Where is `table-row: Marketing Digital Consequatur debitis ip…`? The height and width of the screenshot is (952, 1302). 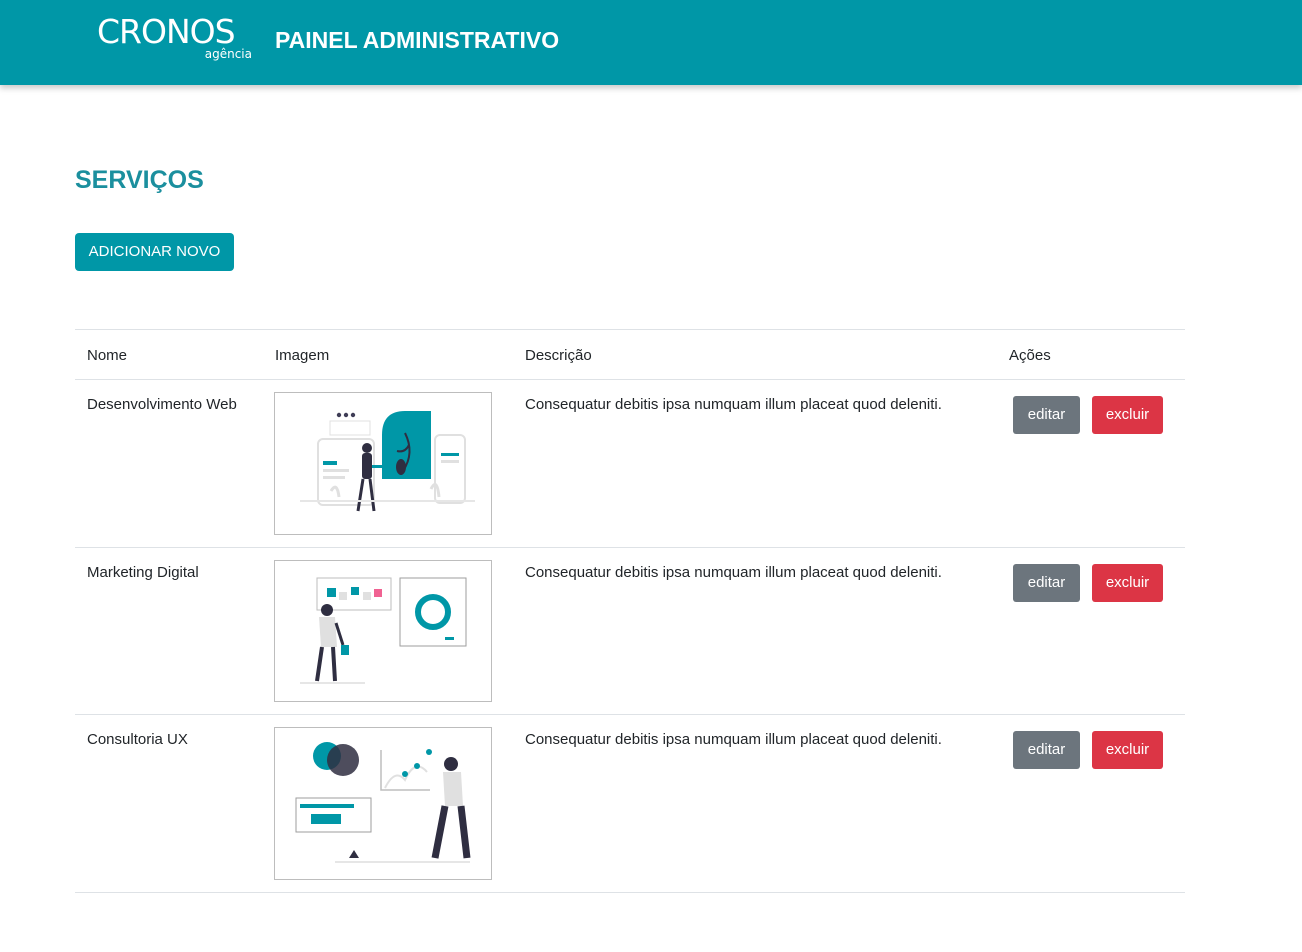 table-row: Marketing Digital Consequatur debitis ip… is located at coordinates (630, 631).